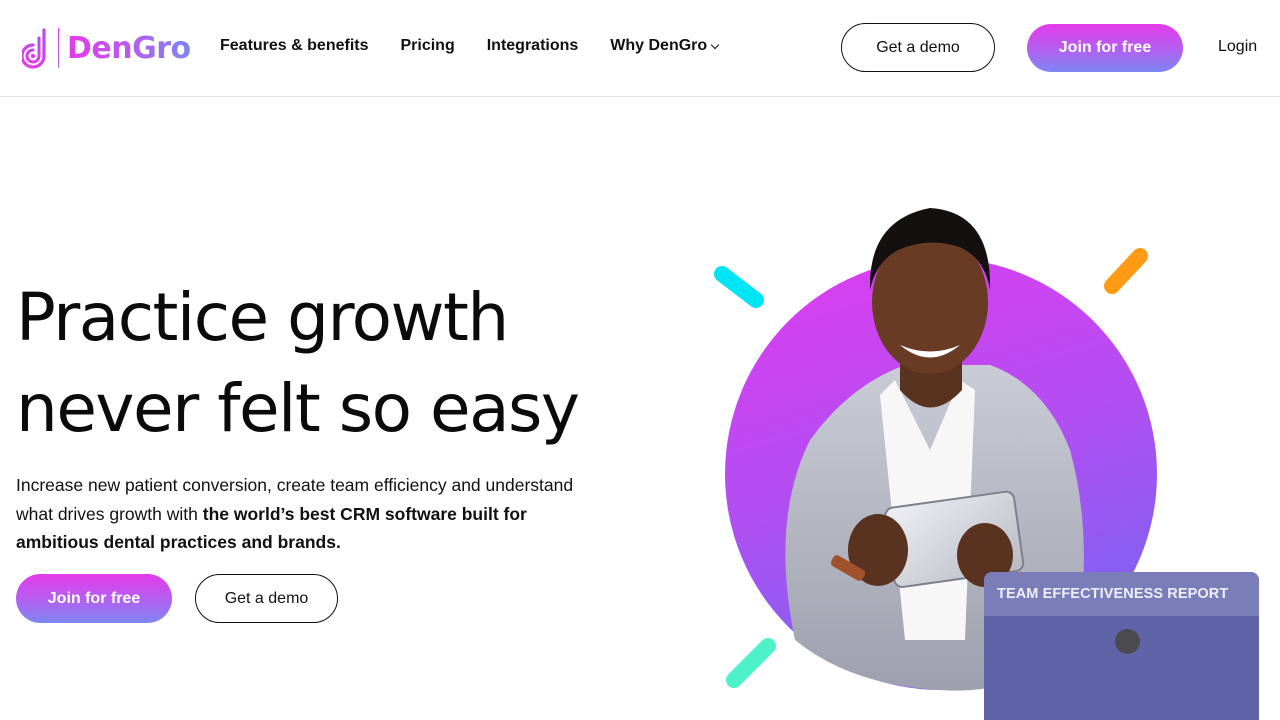 This screenshot has height=720, width=1280. I want to click on join-for-free-button: Join for free, so click(1105, 48).